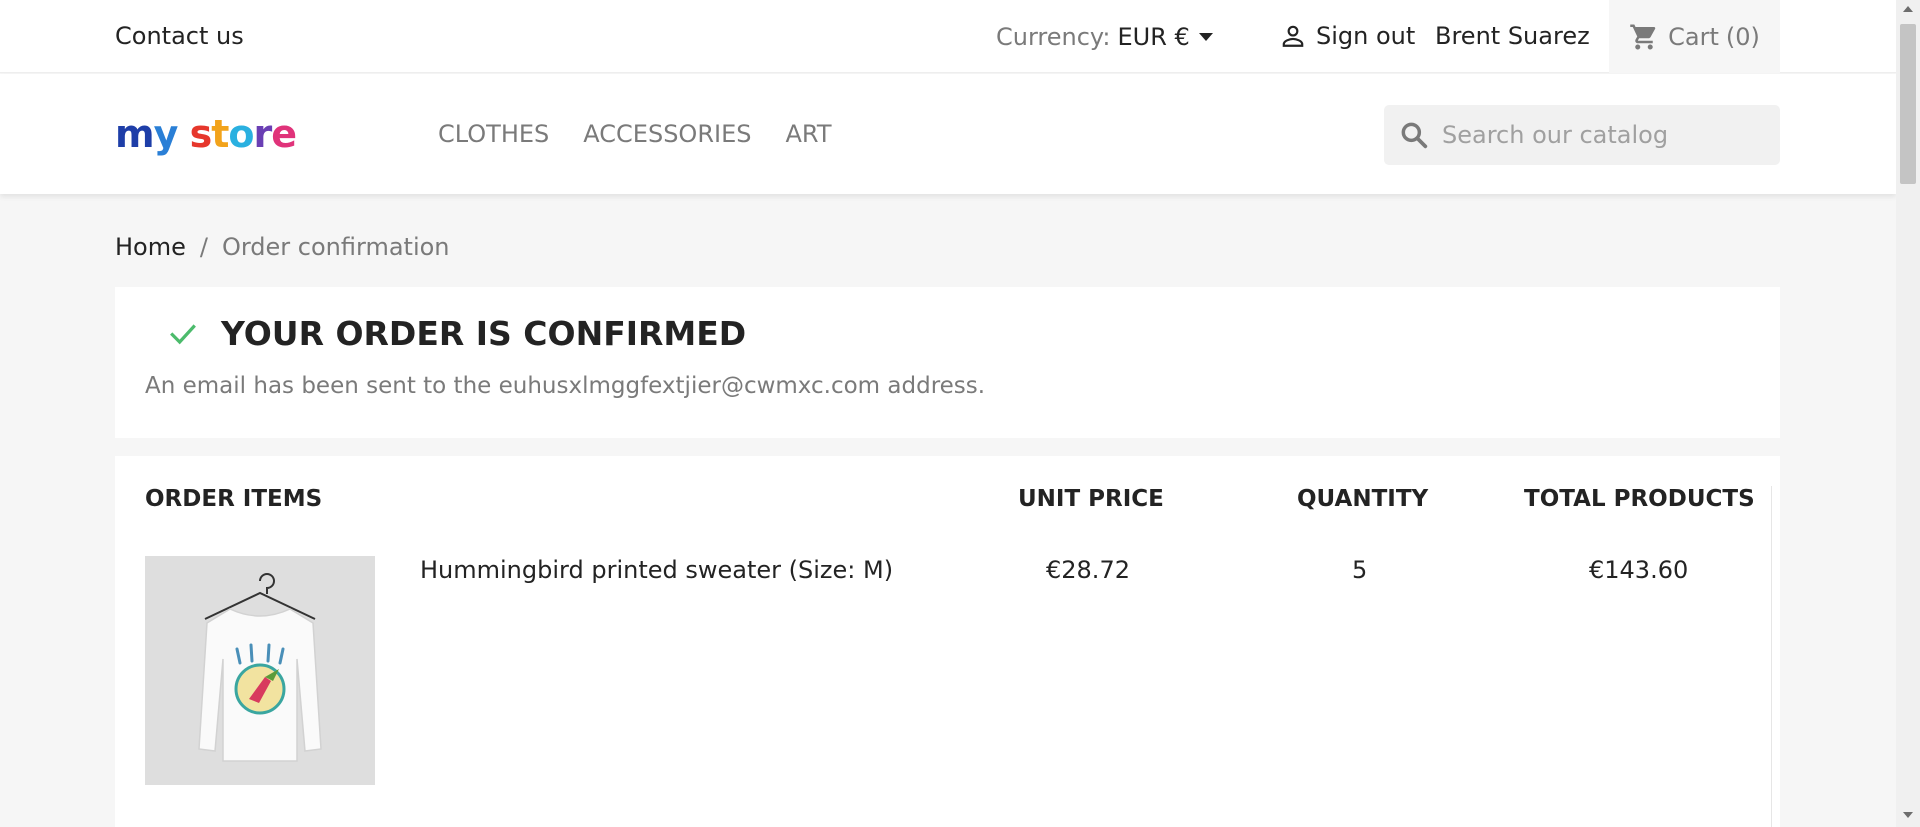 This screenshot has height=827, width=1920. Describe the element at coordinates (183, 333) in the screenshot. I see `check-icon` at that location.